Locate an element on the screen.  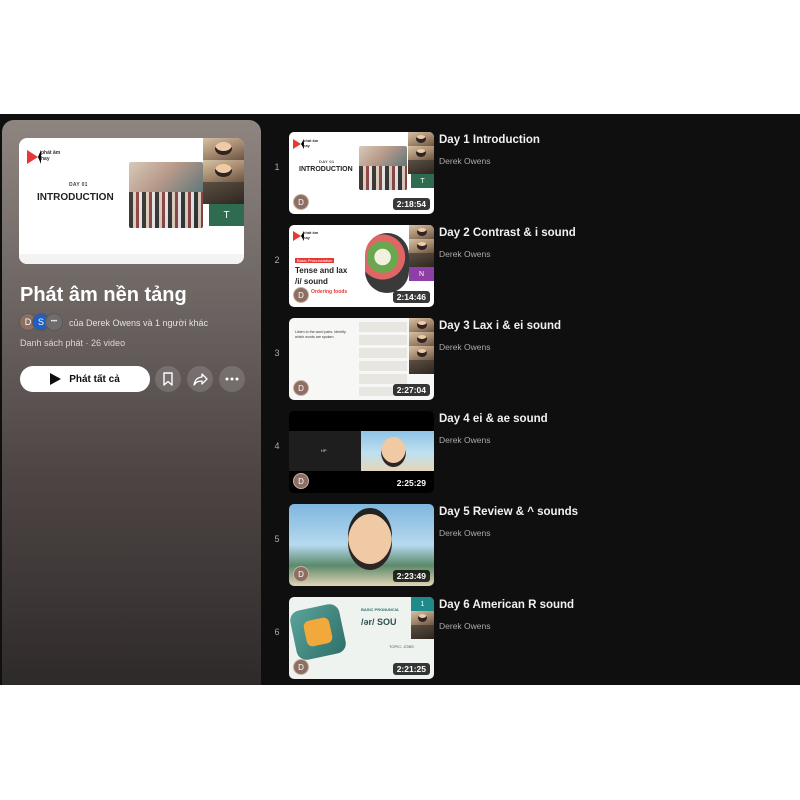
video-title: Day 6 American R sound is located at coordinates (506, 605).